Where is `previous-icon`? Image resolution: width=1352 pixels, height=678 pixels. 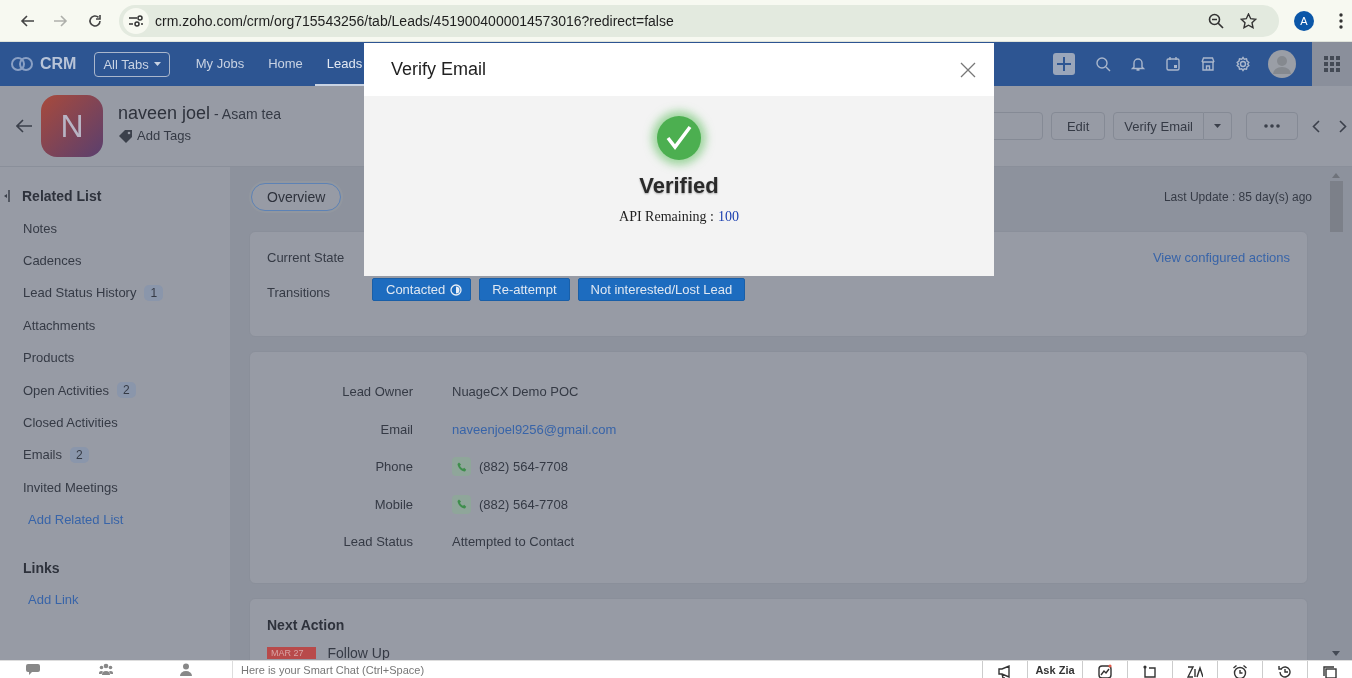 previous-icon is located at coordinates (1316, 126).